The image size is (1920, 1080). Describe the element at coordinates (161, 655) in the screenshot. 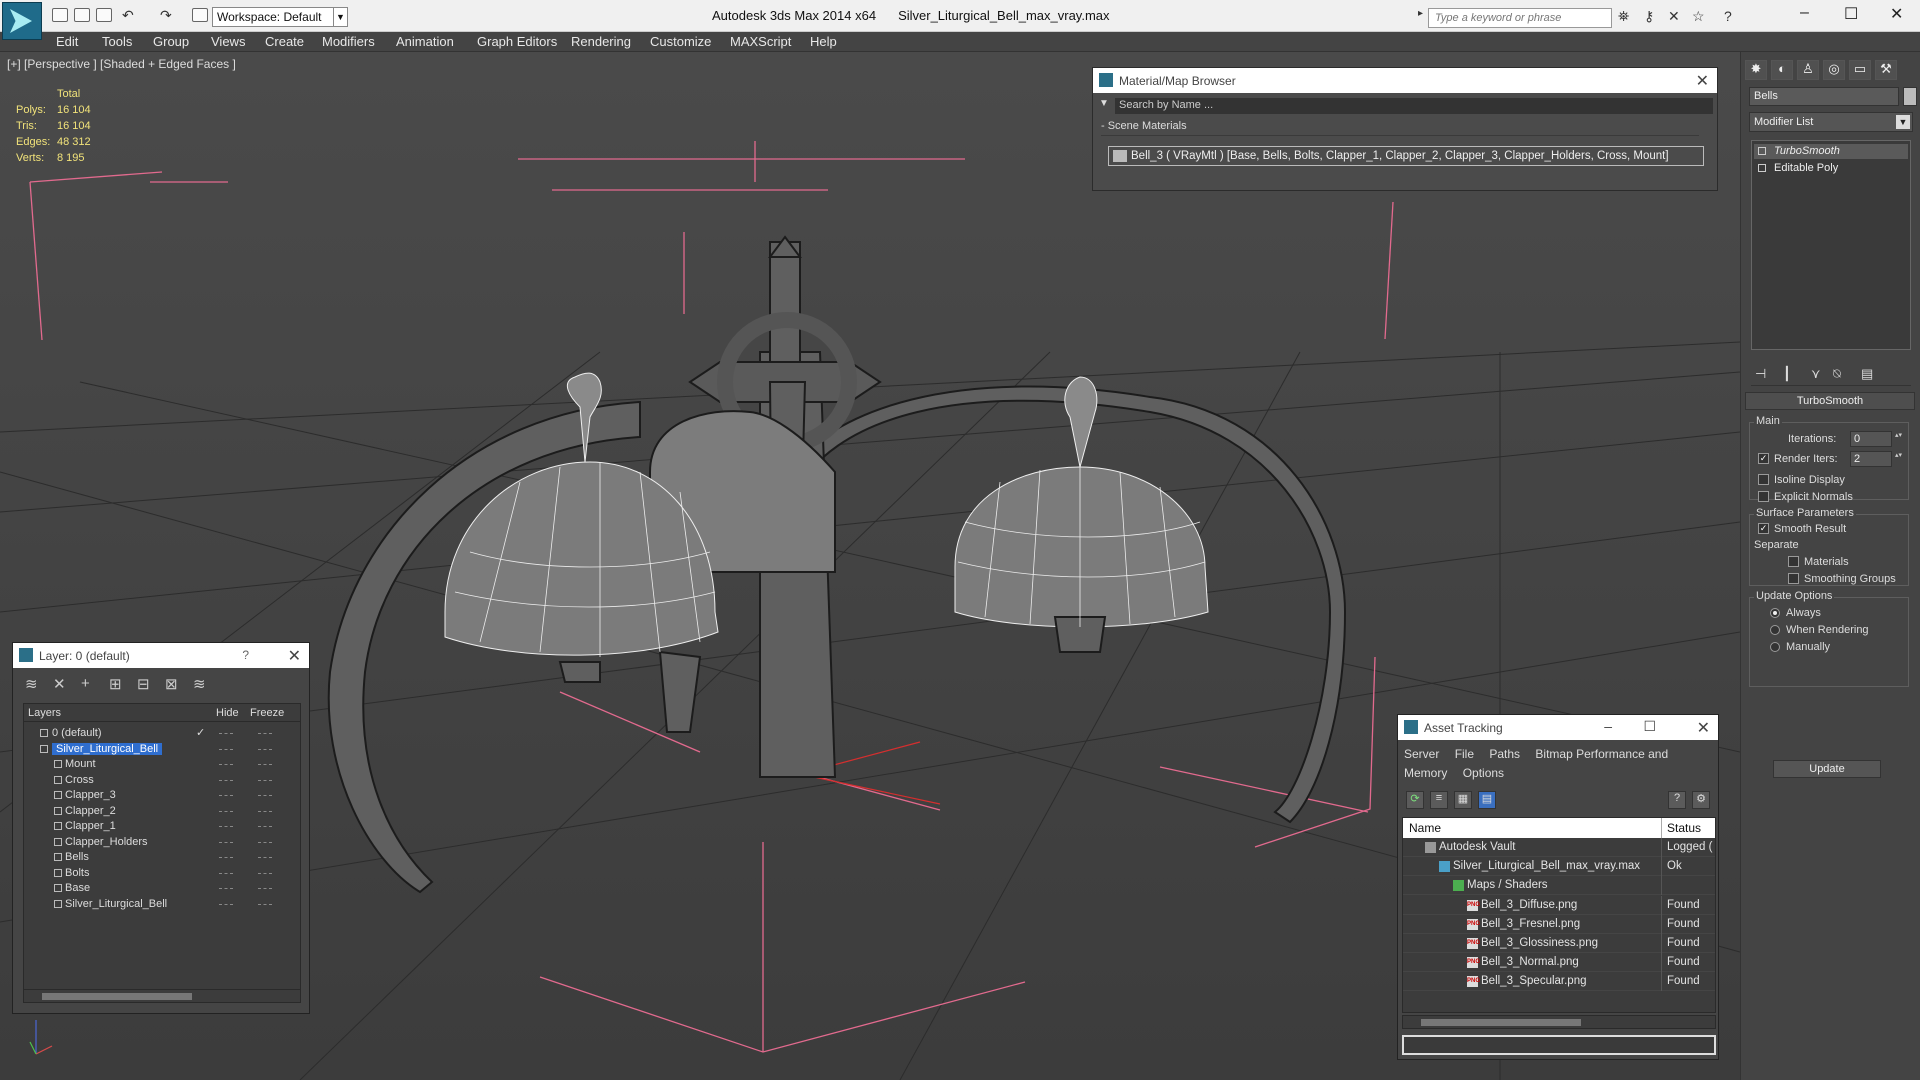

I see `layer-explorer-titlebar: Layer: 0 (default) ? ✕` at that location.